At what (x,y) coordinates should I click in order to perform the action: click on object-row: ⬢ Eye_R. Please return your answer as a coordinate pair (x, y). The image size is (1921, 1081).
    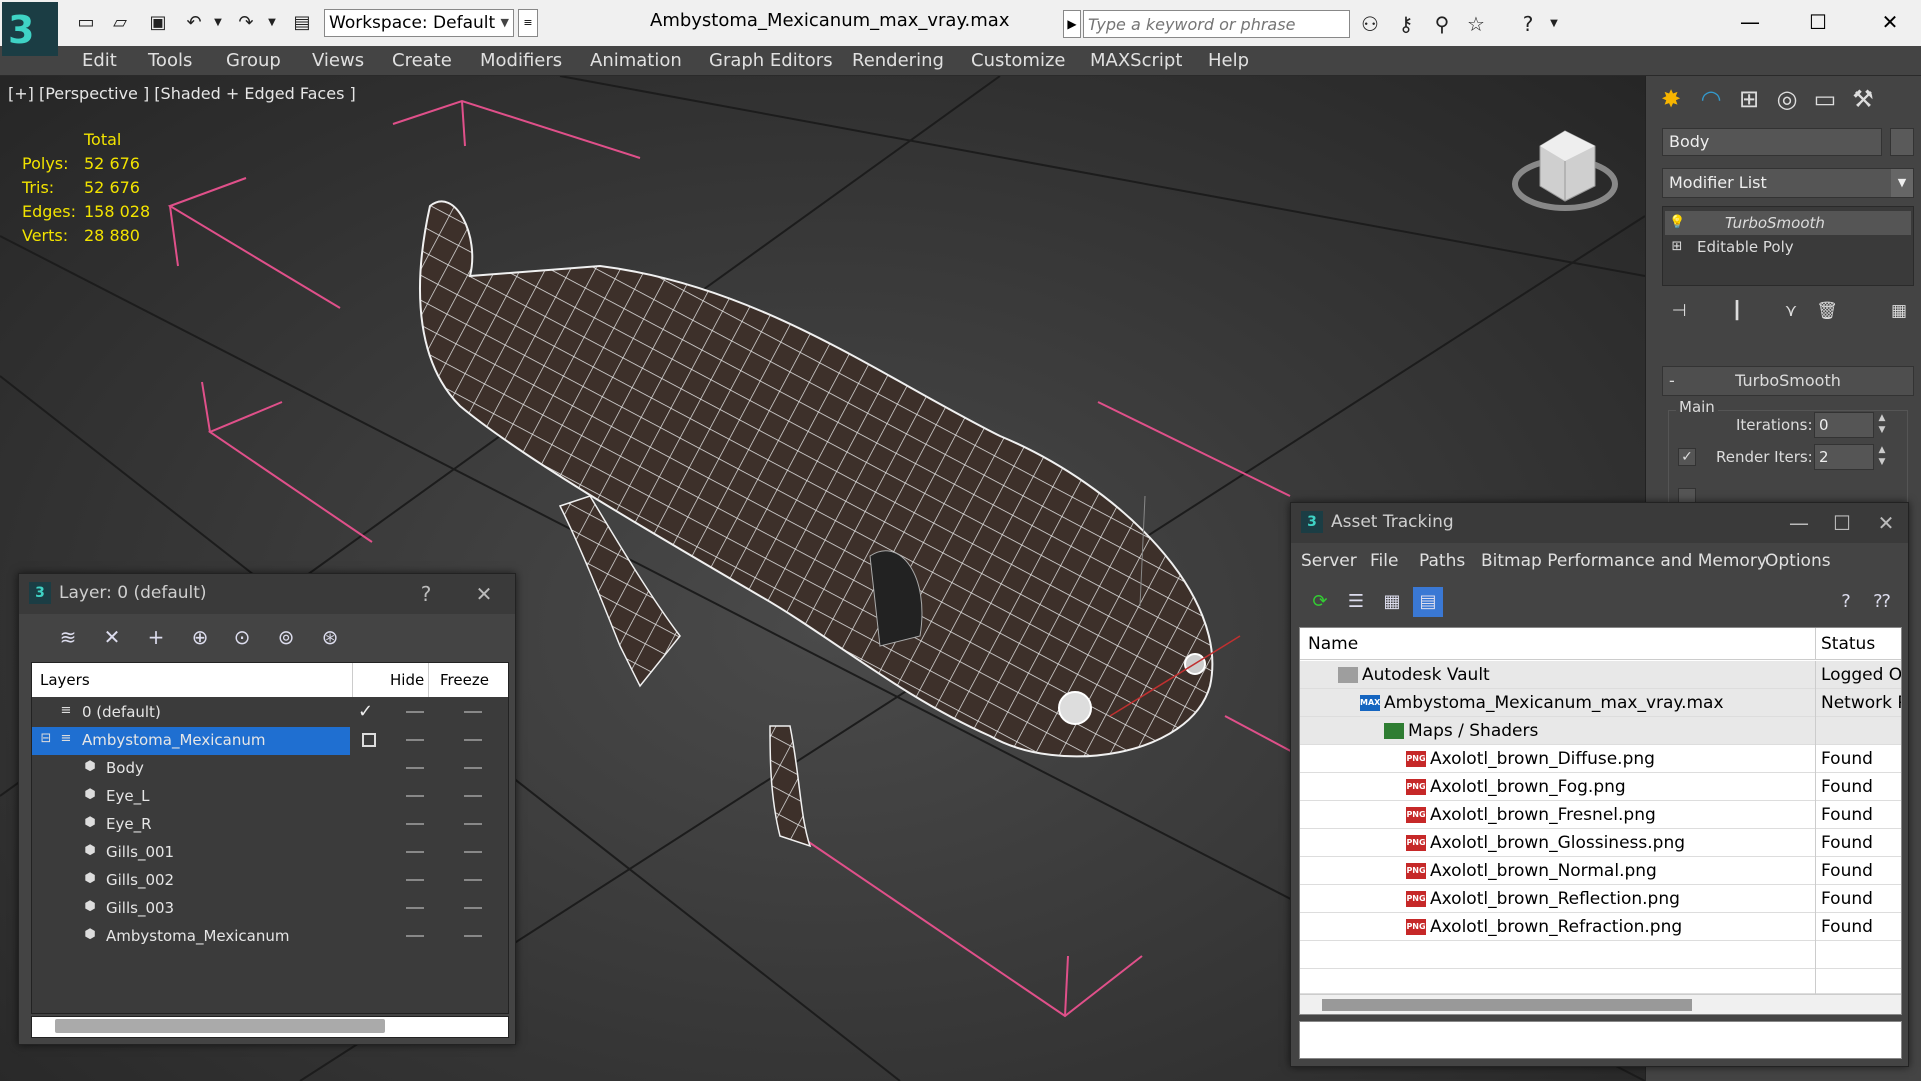
    Looking at the image, I should click on (270, 825).